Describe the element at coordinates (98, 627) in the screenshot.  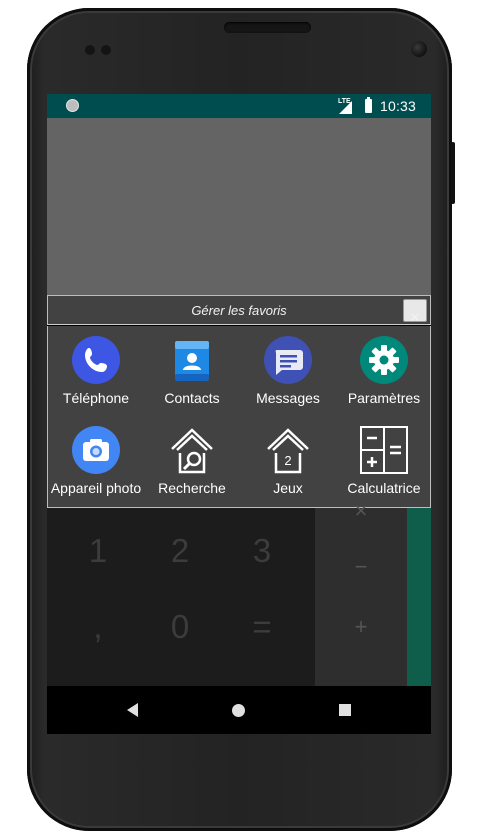
I see `key-comma: ,` at that location.